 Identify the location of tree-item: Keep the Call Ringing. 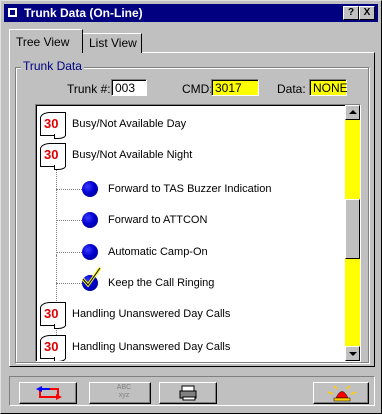
(189, 283).